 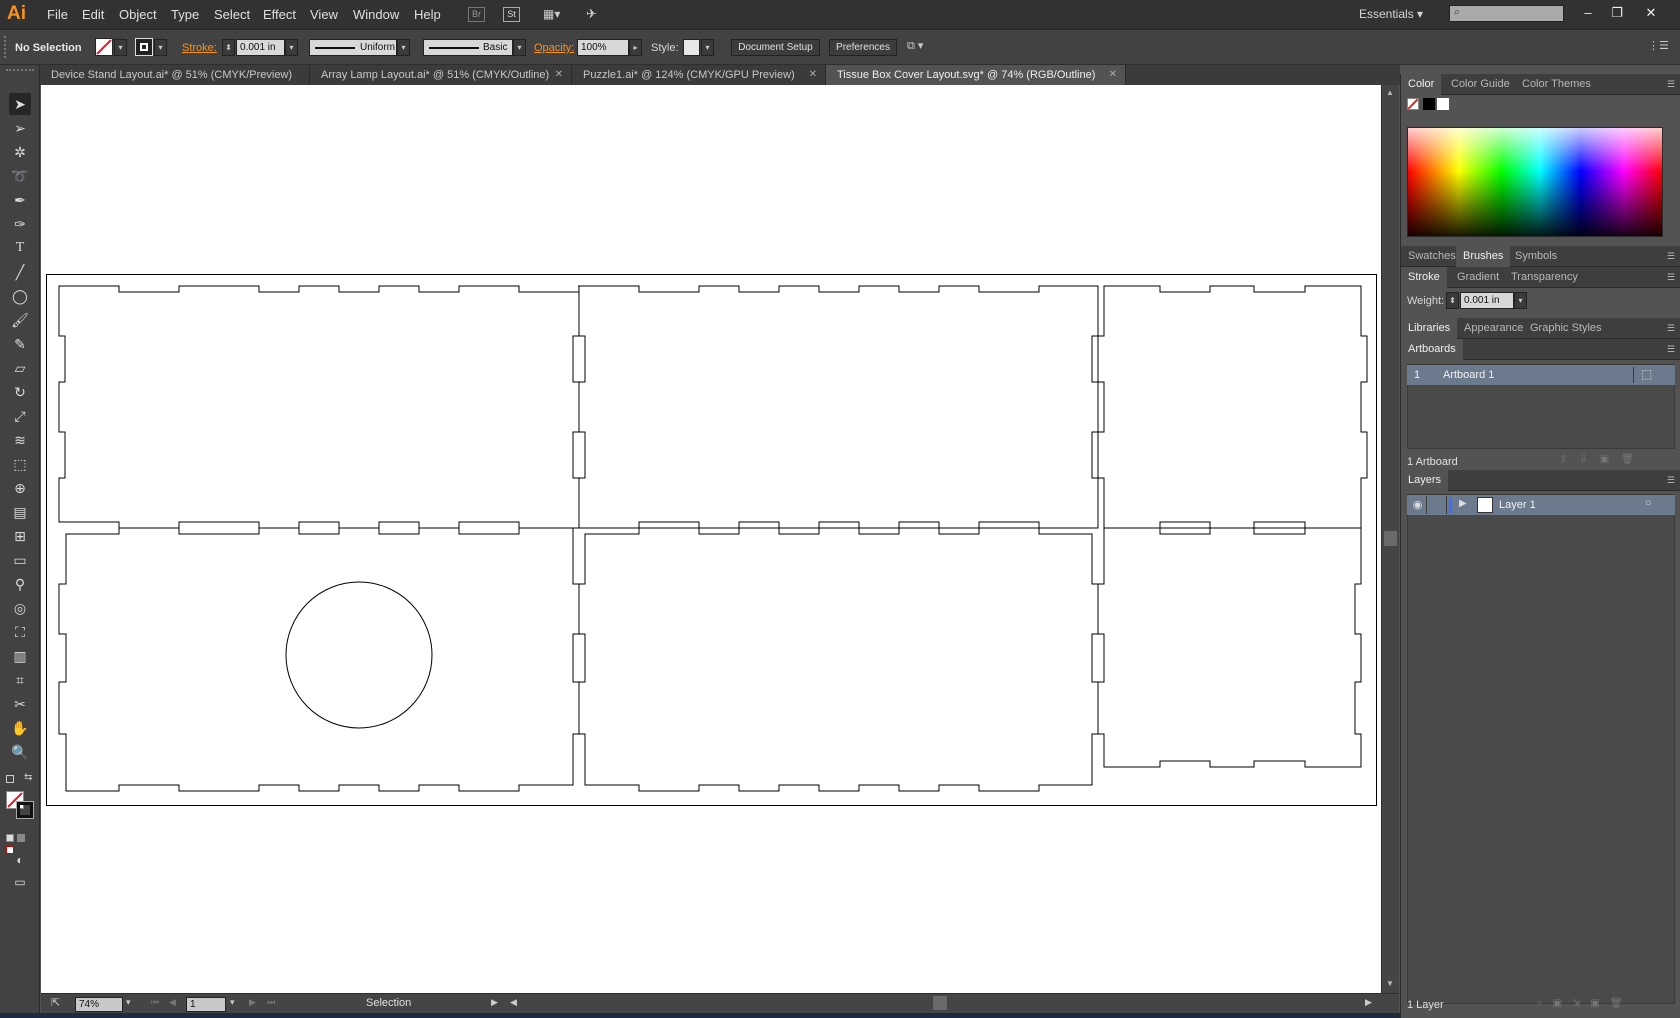 What do you see at coordinates (1452, 300) in the screenshot?
I see `weight-stepper: ⬍` at bounding box center [1452, 300].